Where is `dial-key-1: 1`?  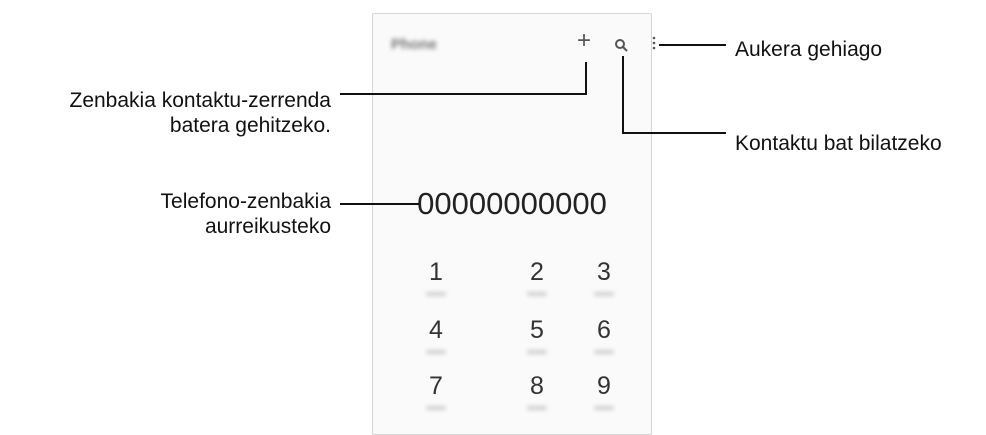
dial-key-1: 1 is located at coordinates (436, 272).